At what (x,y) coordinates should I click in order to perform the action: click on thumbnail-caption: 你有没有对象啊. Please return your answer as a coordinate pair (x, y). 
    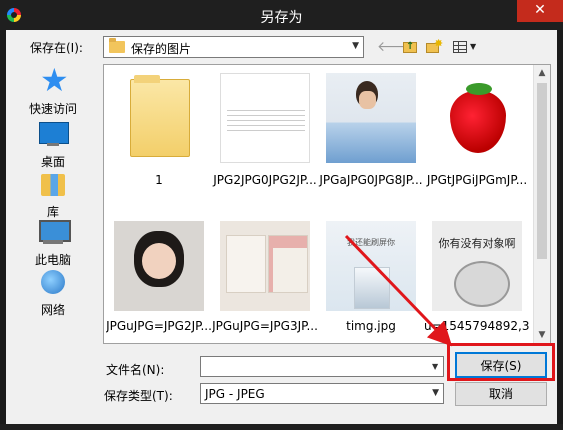
    Looking at the image, I should click on (477, 243).